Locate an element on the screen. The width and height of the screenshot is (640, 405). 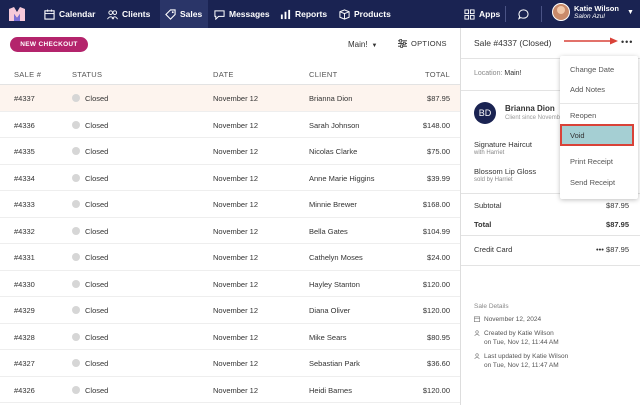
subtotal-value: $87.95 is located at coordinates (617, 205).